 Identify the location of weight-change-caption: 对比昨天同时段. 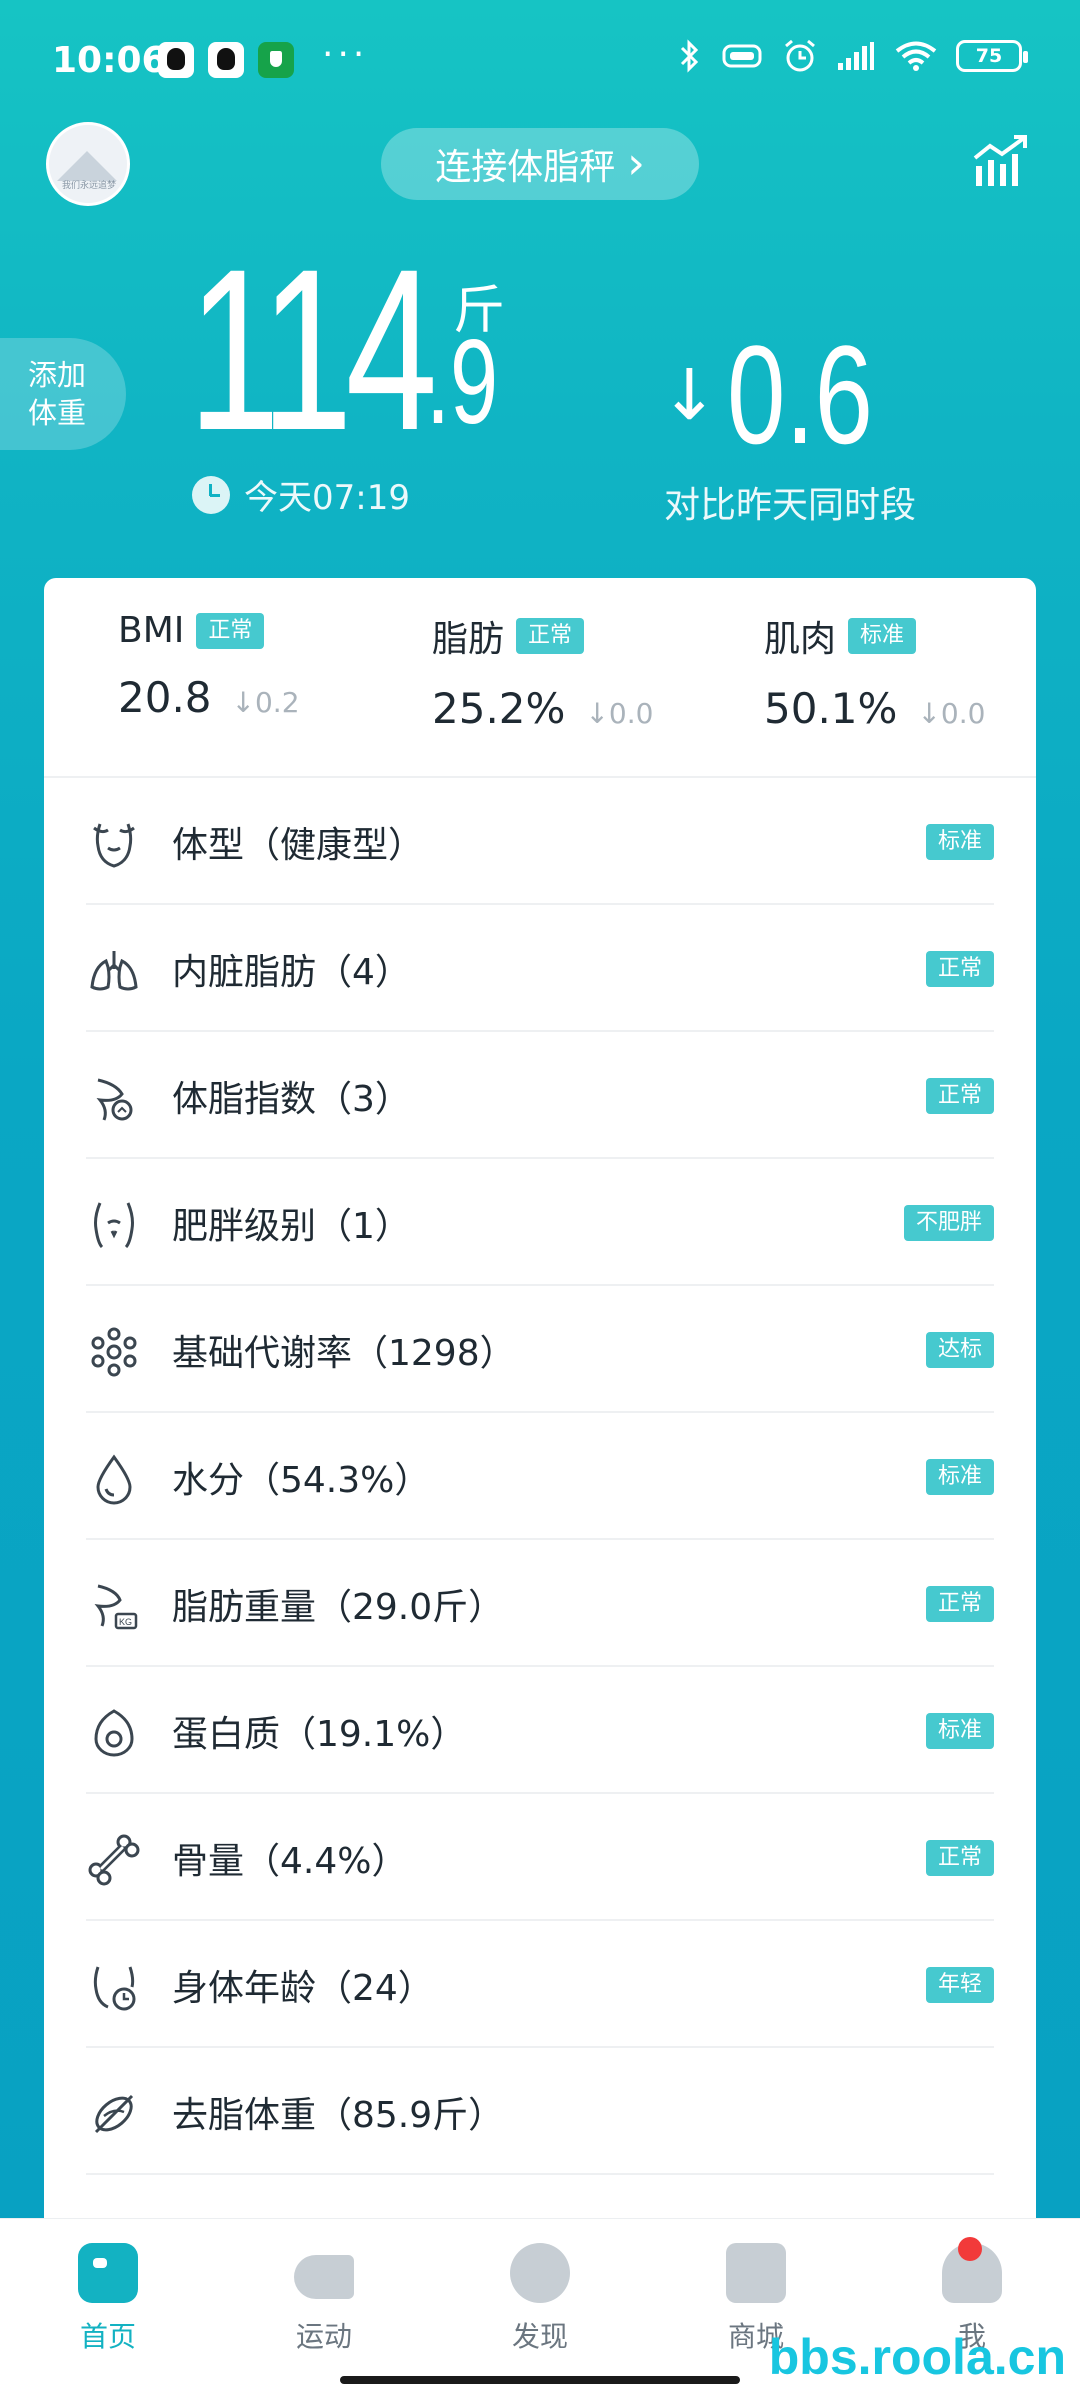
(790, 505).